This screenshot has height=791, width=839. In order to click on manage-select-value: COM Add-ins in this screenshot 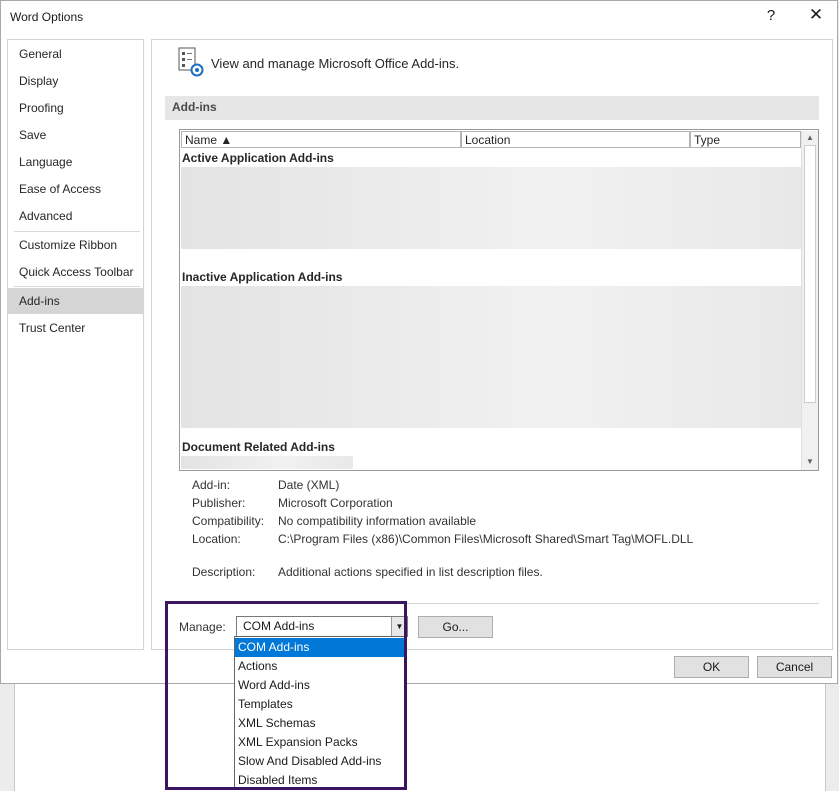, I will do `click(279, 626)`.